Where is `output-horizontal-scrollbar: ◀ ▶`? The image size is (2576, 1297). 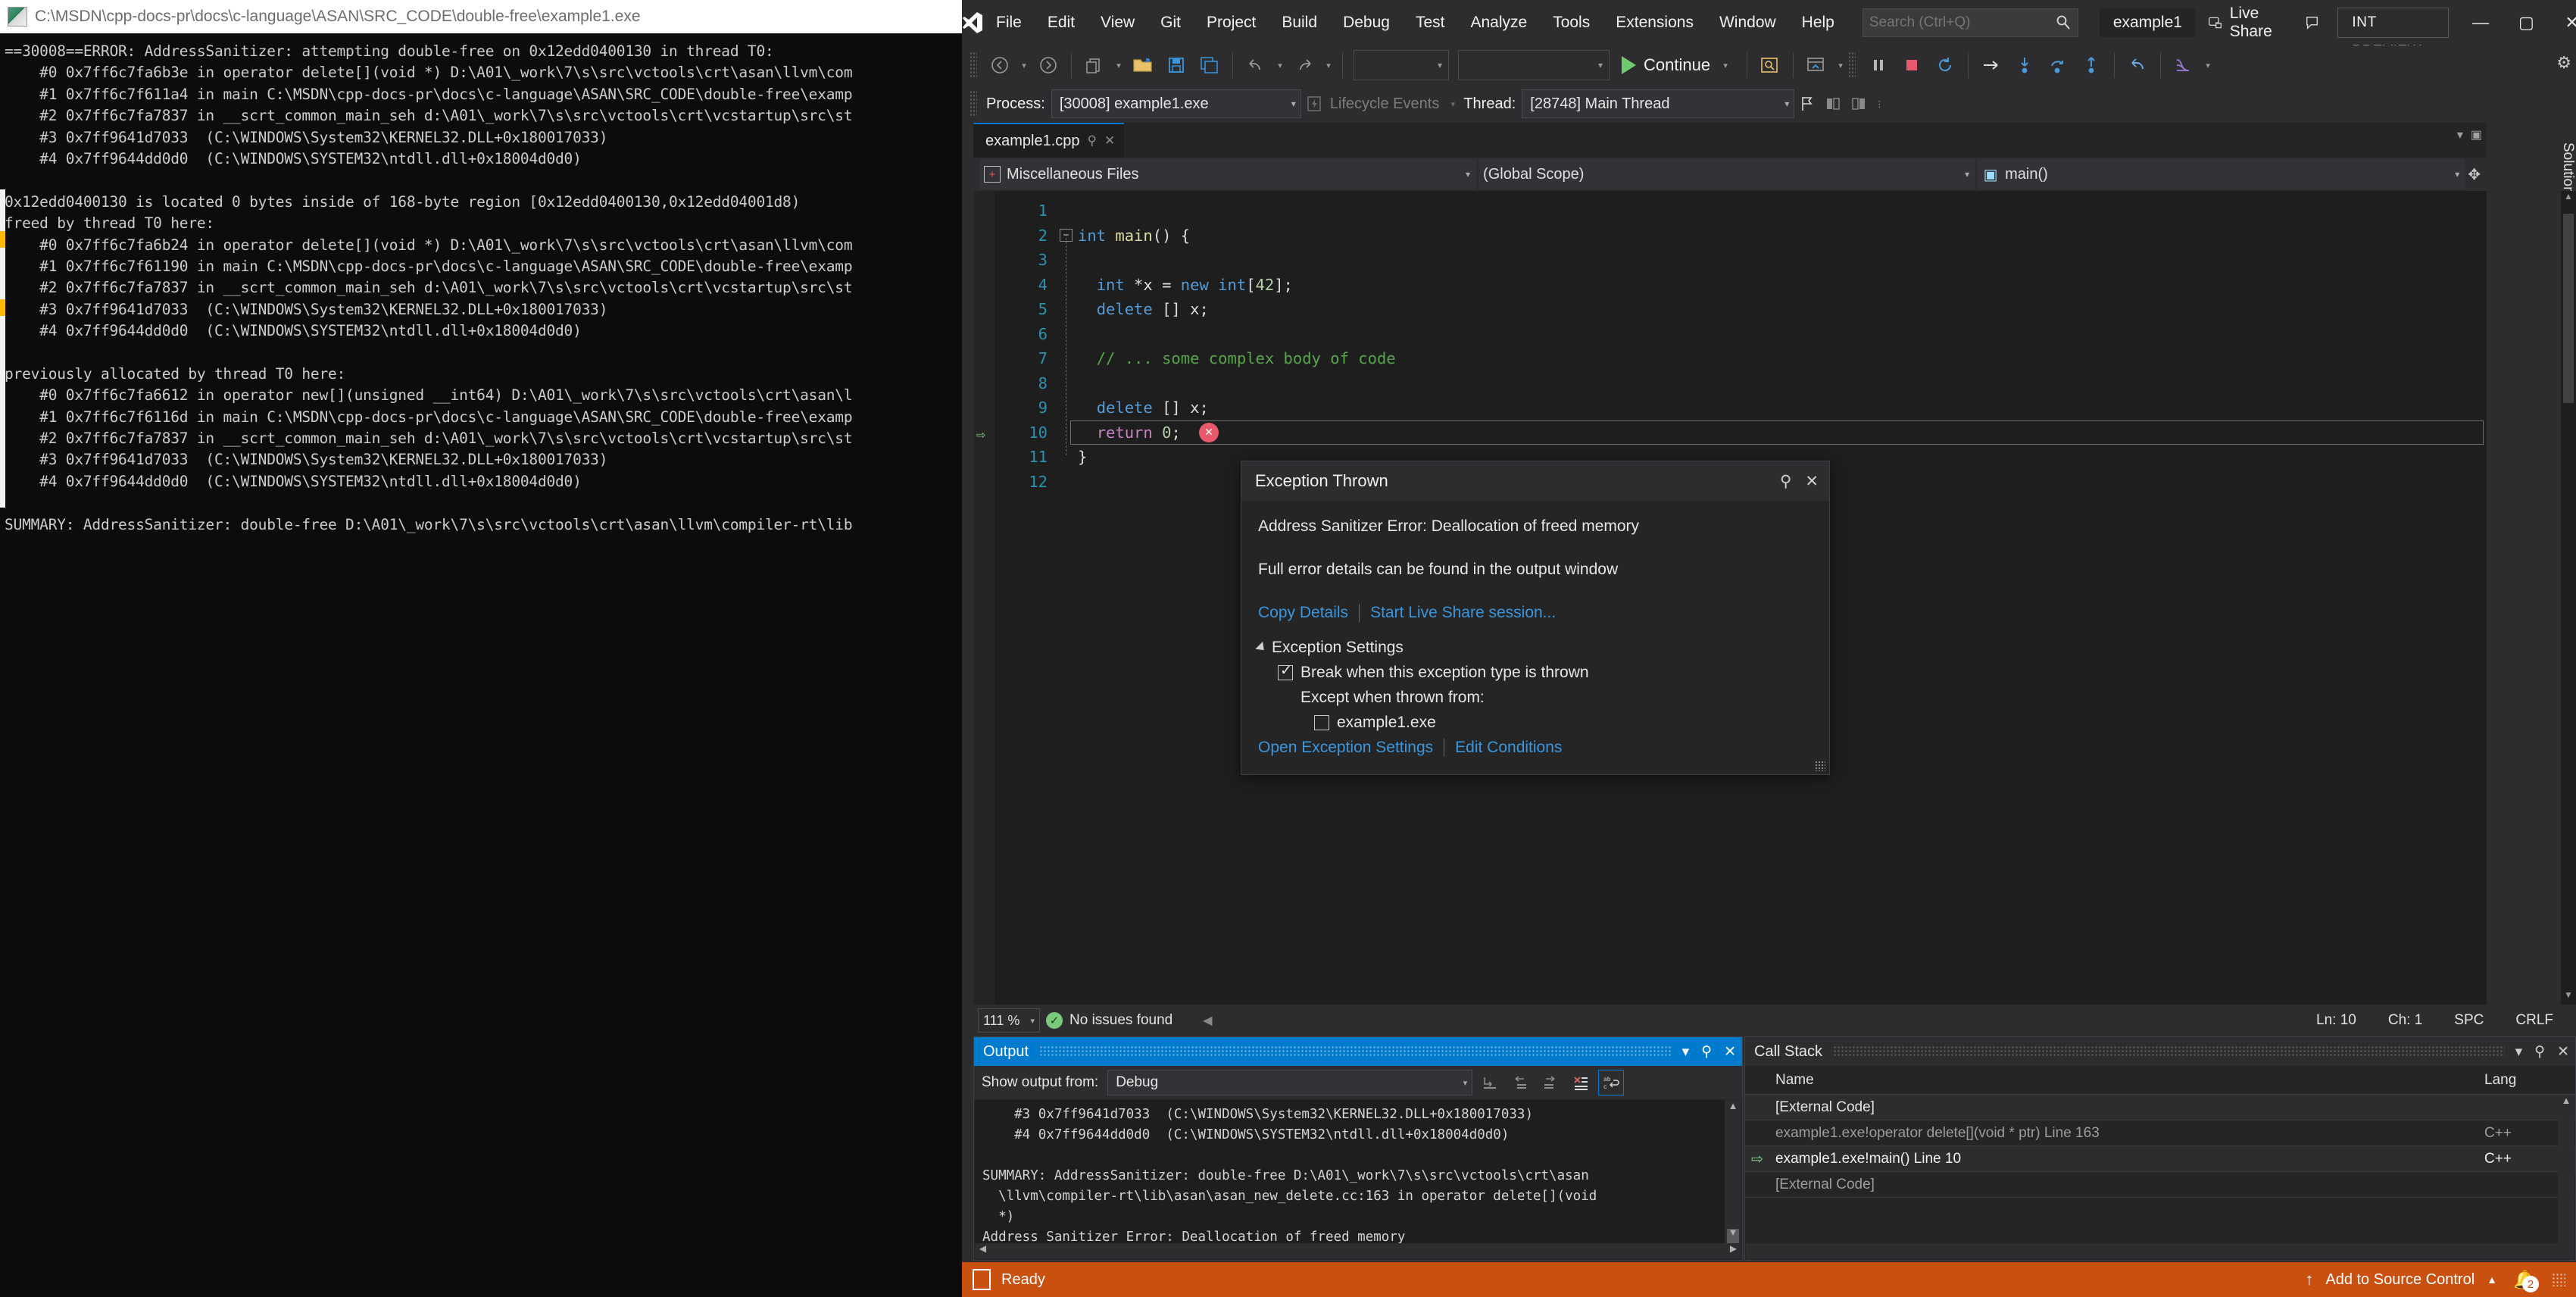 output-horizontal-scrollbar: ◀ ▶ is located at coordinates (1358, 1251).